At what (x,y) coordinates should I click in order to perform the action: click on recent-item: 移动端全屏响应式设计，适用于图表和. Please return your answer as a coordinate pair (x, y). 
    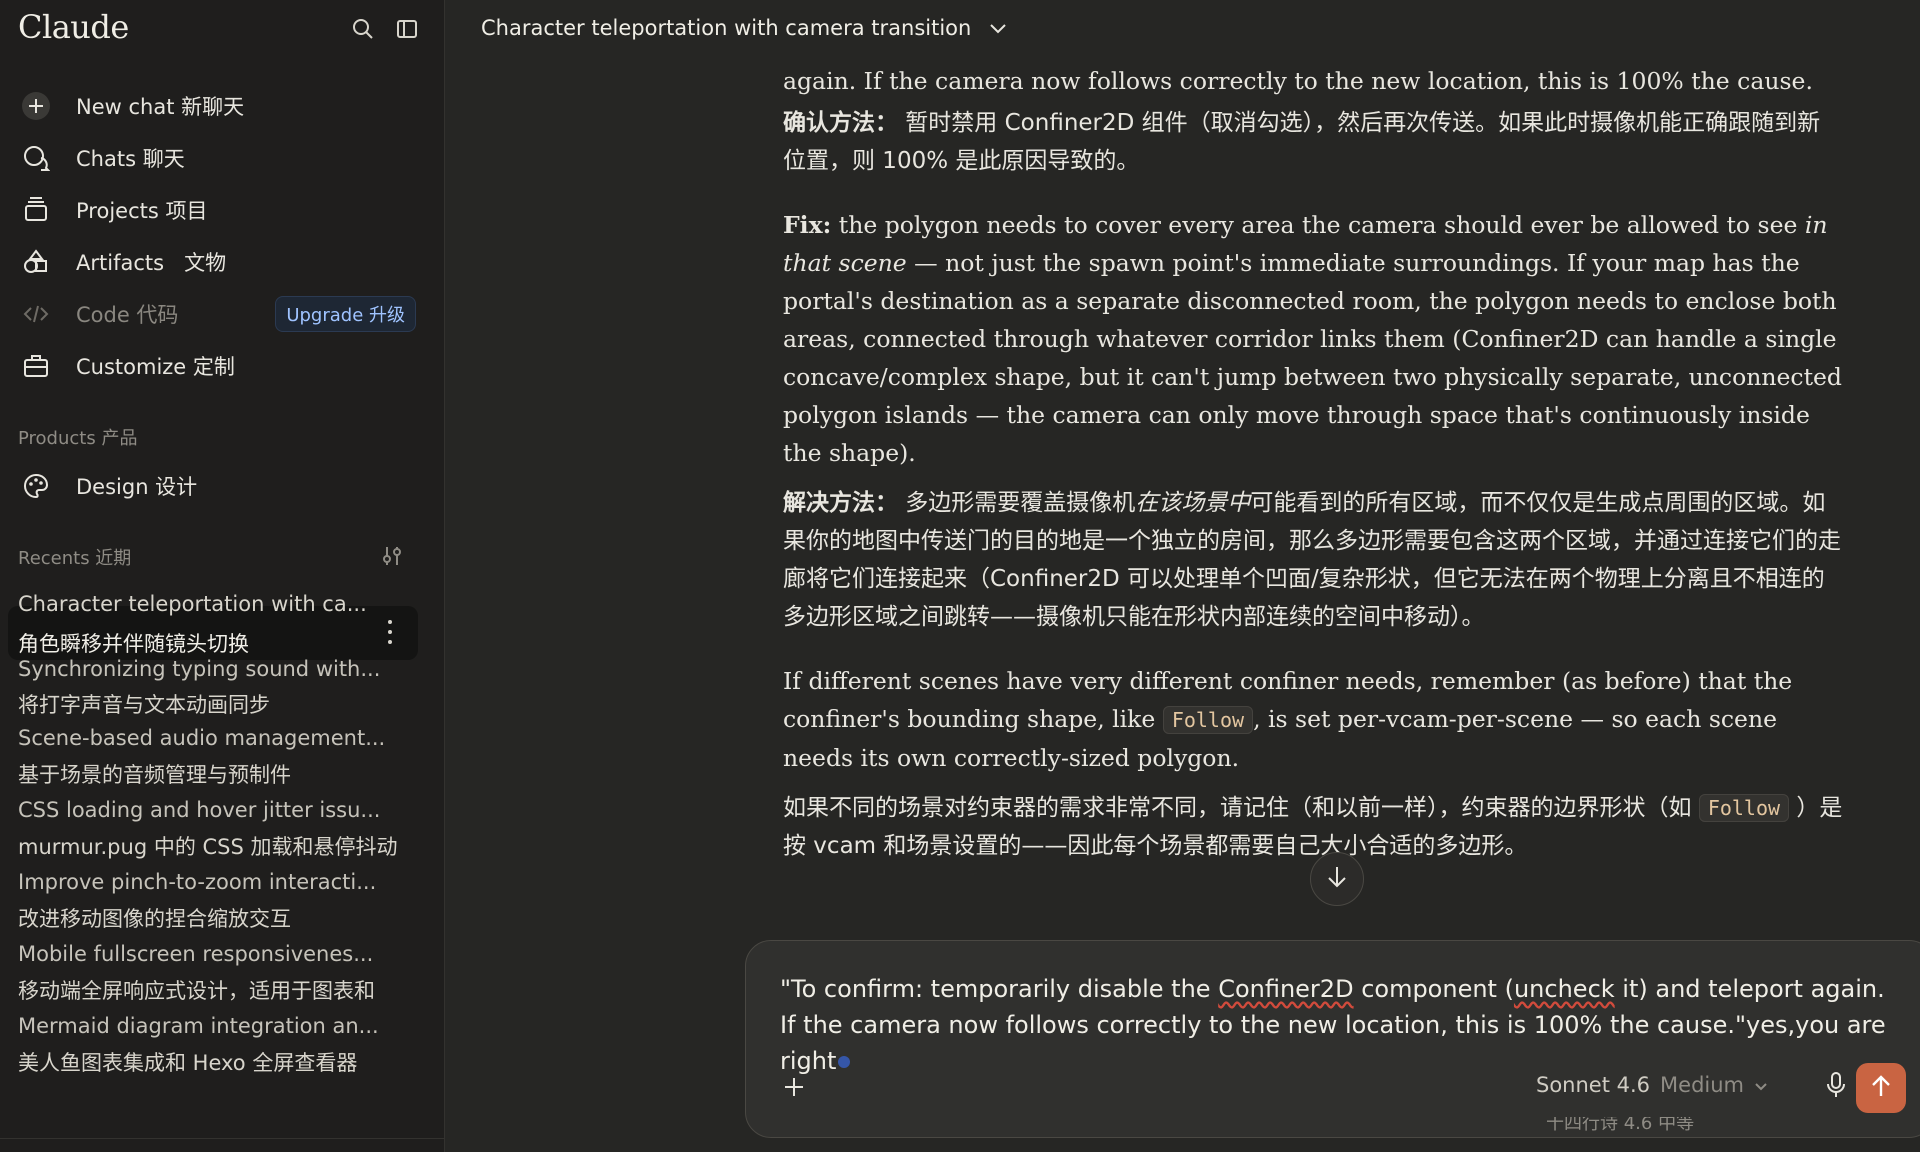
    Looking at the image, I should click on (213, 990).